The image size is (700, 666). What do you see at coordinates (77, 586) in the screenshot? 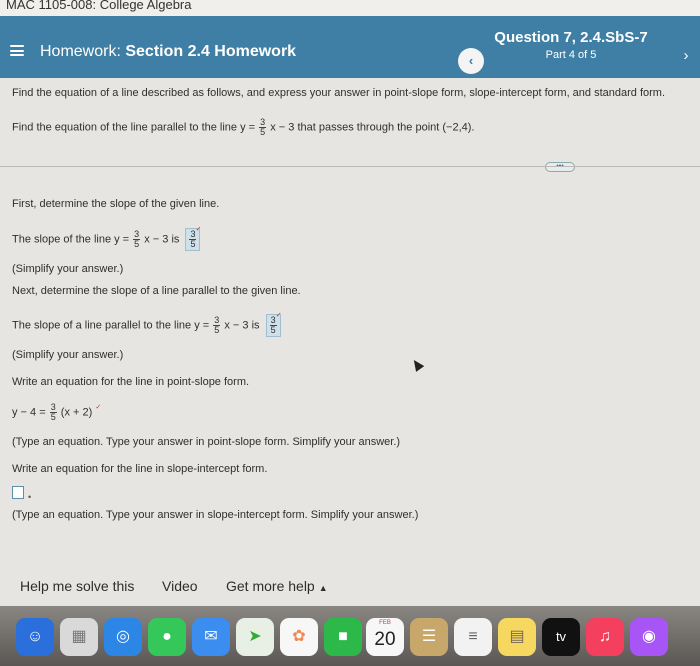
I see `help-me-solve-button: Help me solve this` at bounding box center [77, 586].